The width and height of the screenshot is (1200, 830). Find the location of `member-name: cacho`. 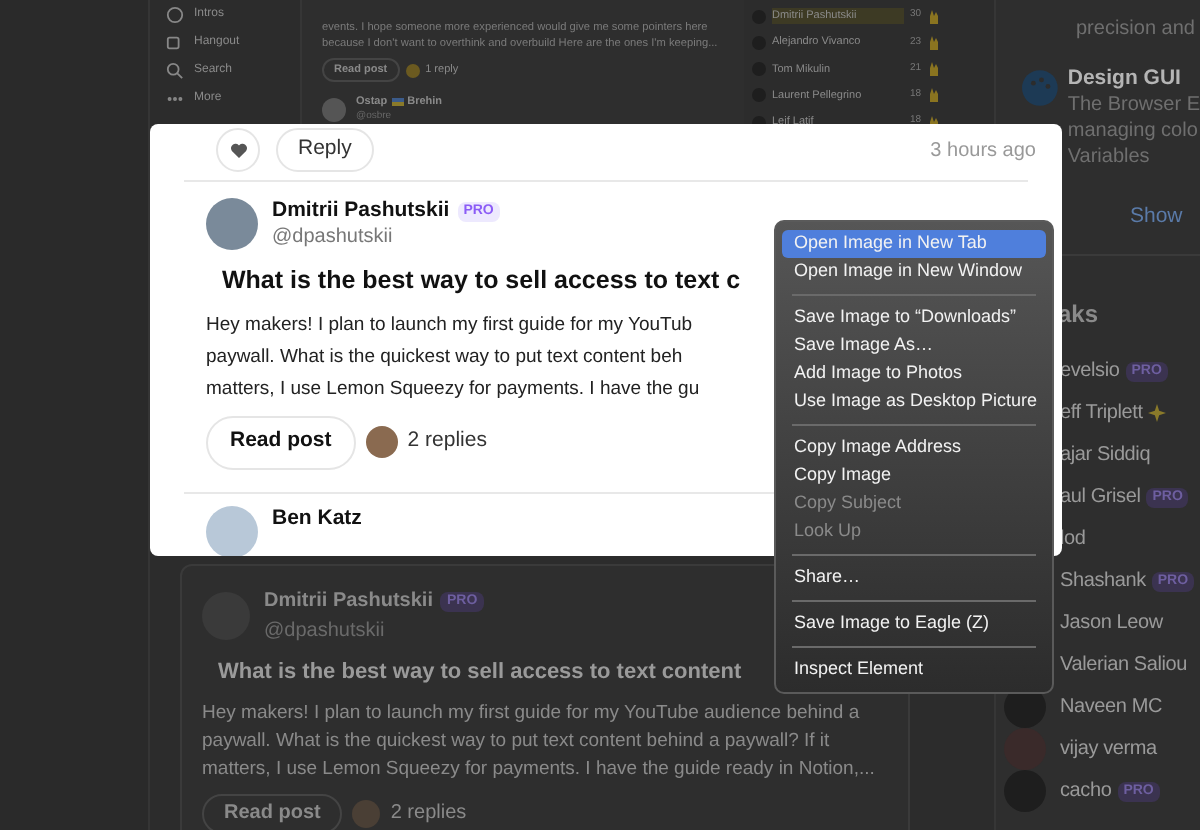

member-name: cacho is located at coordinates (1086, 791).